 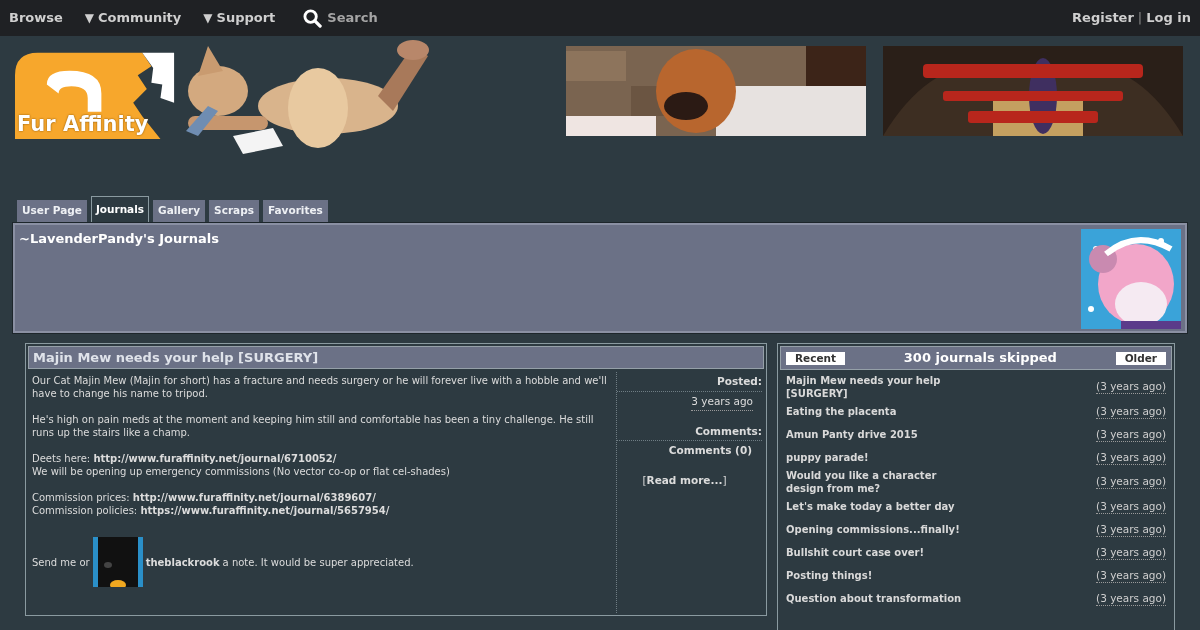 I want to click on journal-text: Send me or, so click(x=61, y=562).